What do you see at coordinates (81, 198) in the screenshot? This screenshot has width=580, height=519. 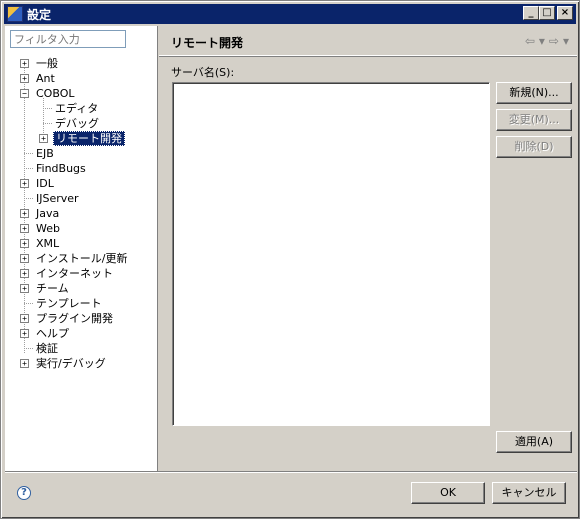 I see `tree-item: IJServer` at bounding box center [81, 198].